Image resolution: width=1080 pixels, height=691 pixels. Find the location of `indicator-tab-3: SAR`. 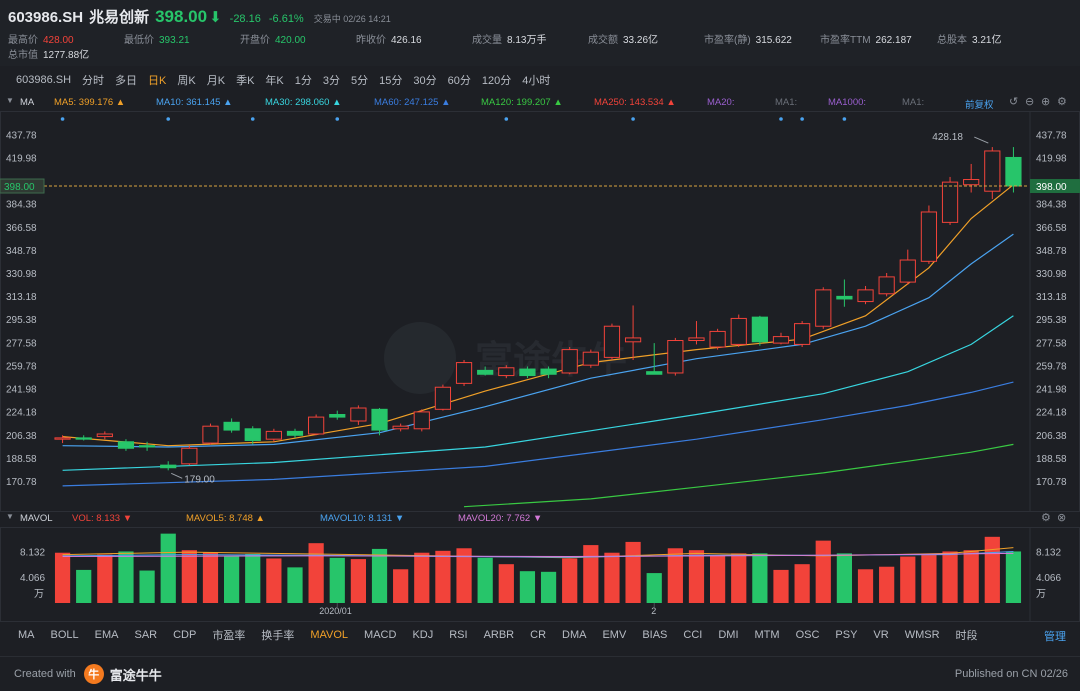

indicator-tab-3: SAR is located at coordinates (145, 635).